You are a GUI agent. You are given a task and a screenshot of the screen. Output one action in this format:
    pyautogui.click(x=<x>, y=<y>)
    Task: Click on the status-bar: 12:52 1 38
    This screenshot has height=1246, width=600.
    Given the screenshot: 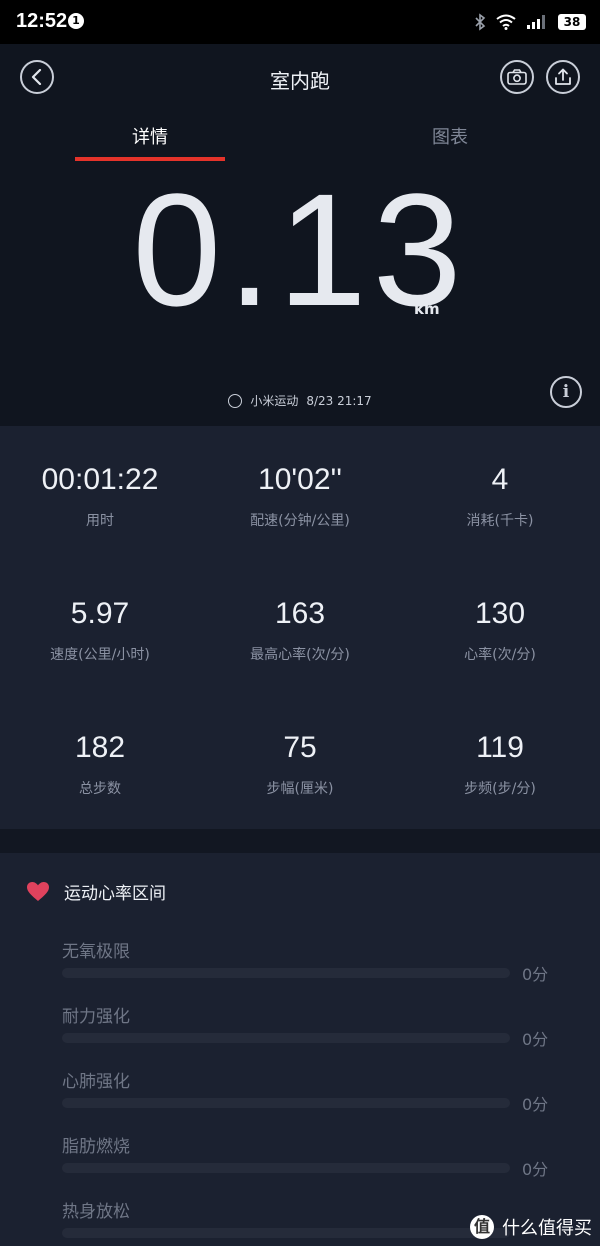 What is the action you would take?
    pyautogui.click(x=300, y=22)
    